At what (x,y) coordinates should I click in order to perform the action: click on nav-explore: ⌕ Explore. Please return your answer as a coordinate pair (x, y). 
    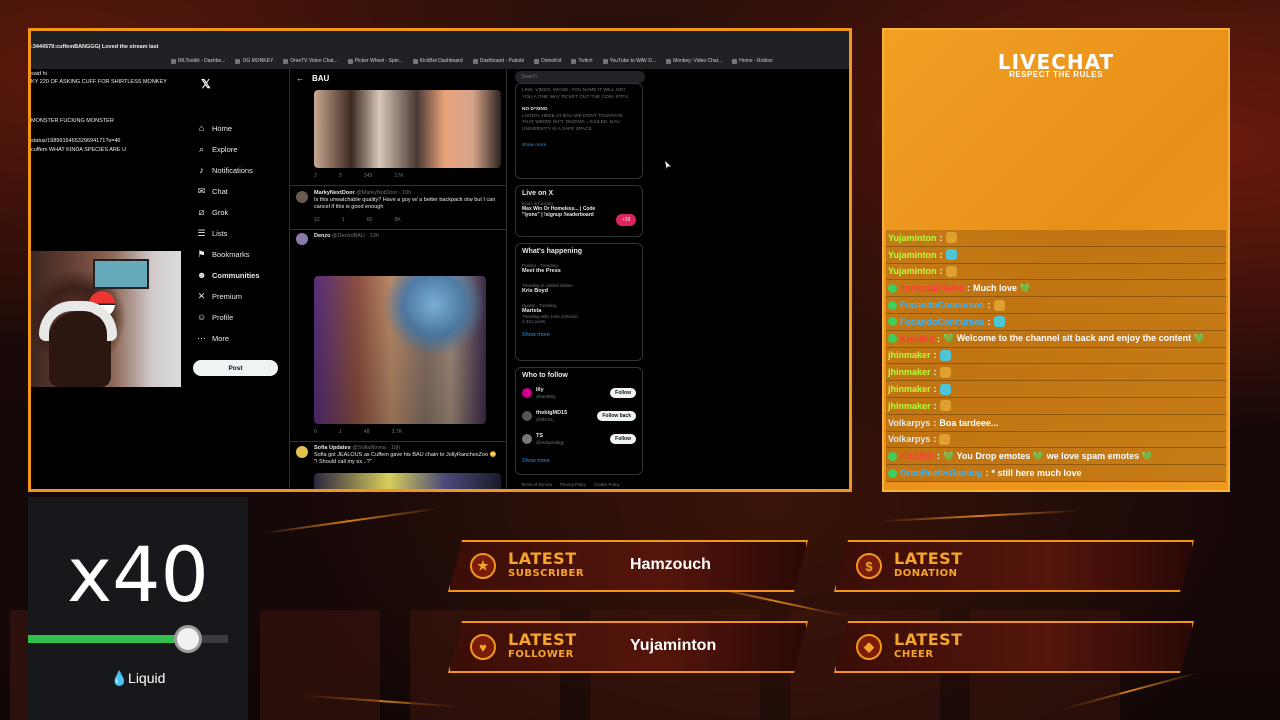
    Looking at the image, I should click on (217, 150).